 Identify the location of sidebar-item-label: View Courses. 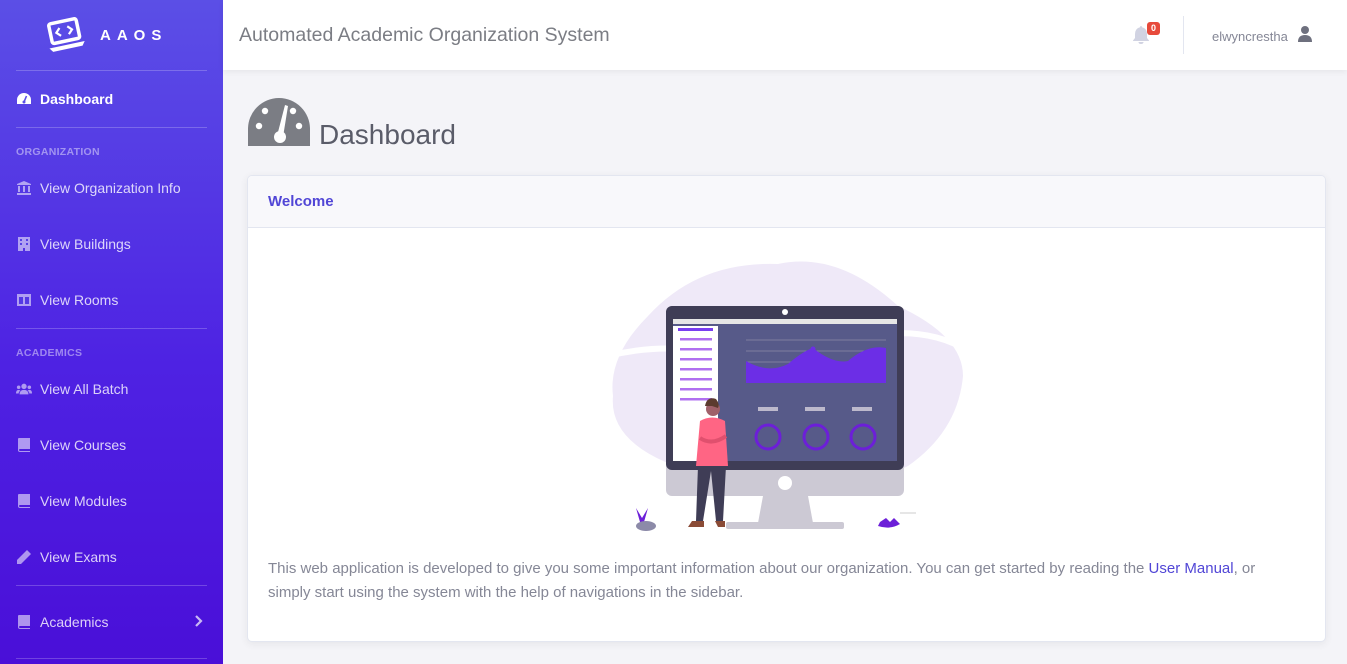
(83, 445).